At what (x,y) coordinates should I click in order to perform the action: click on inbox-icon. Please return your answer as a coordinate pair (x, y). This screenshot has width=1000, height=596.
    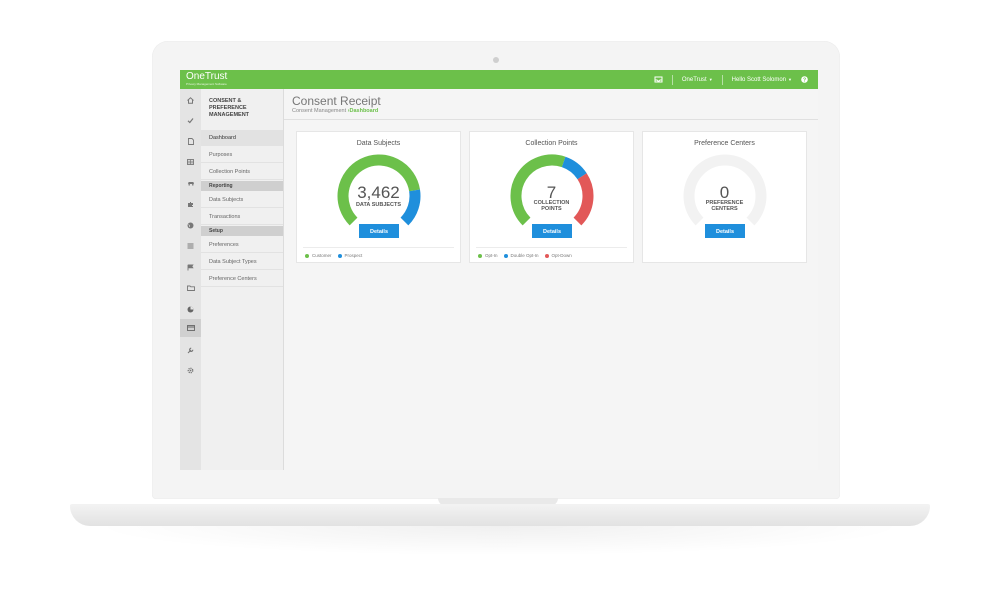
    Looking at the image, I should click on (658, 79).